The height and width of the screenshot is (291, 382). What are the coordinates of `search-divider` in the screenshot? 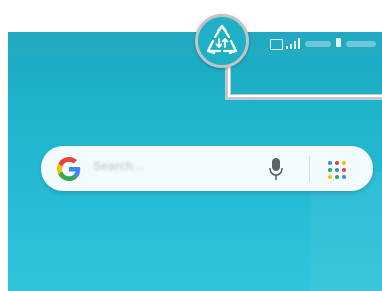 It's located at (309, 169).